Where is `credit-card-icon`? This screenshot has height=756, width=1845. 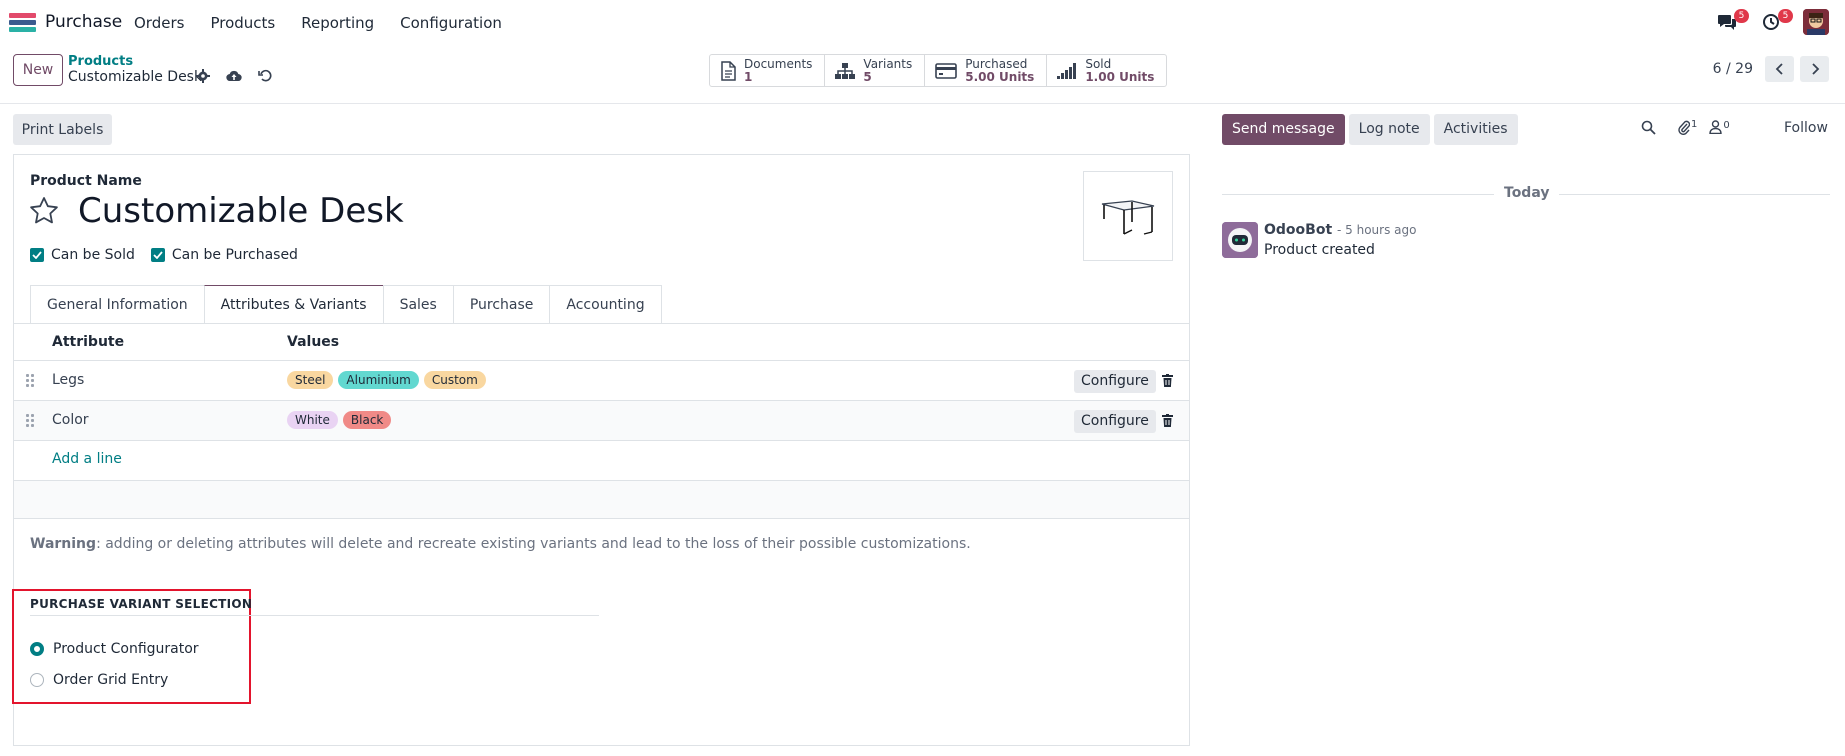 credit-card-icon is located at coordinates (946, 70).